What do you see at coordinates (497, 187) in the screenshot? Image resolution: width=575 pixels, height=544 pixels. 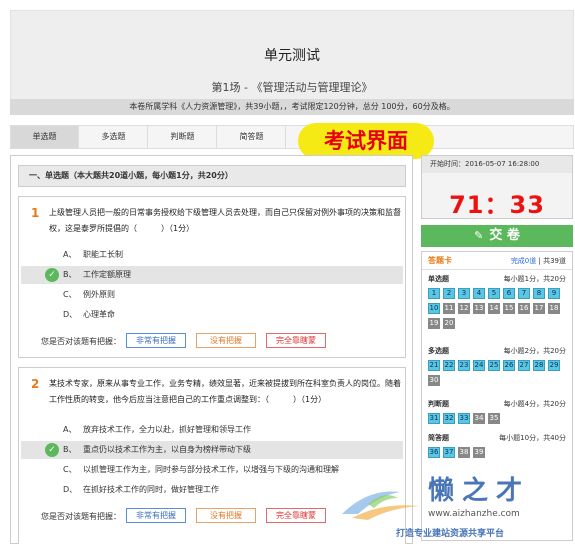 I see `timer-panel: 开始时间：2016-05-07 16:28:00 71：33` at bounding box center [497, 187].